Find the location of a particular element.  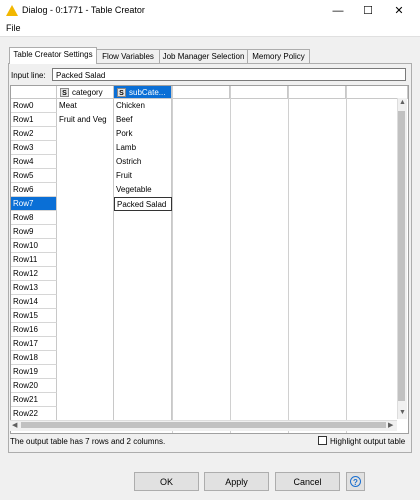

scroll-up-arrow-icon: ▲ is located at coordinates (402, 102).